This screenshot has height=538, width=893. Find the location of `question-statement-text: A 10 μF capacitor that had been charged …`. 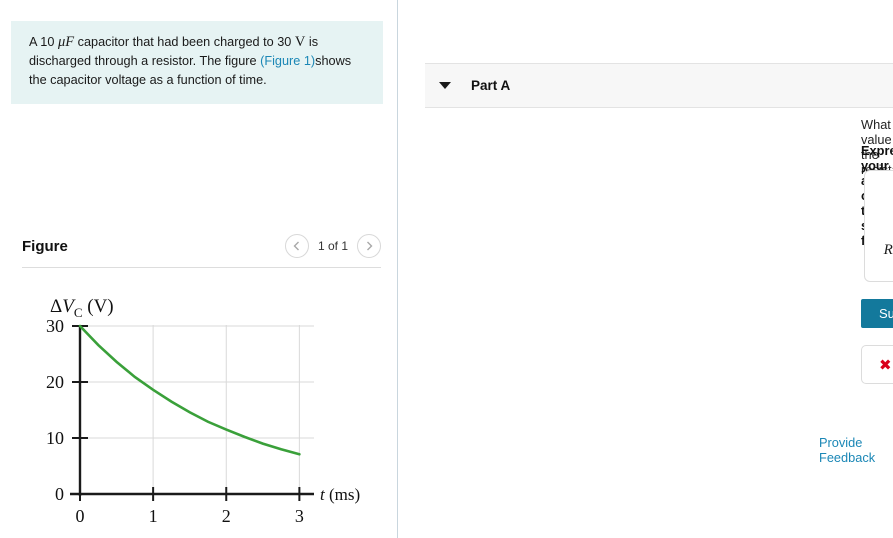

question-statement-text: A 10 μF capacitor that had been charged … is located at coordinates (199, 61).